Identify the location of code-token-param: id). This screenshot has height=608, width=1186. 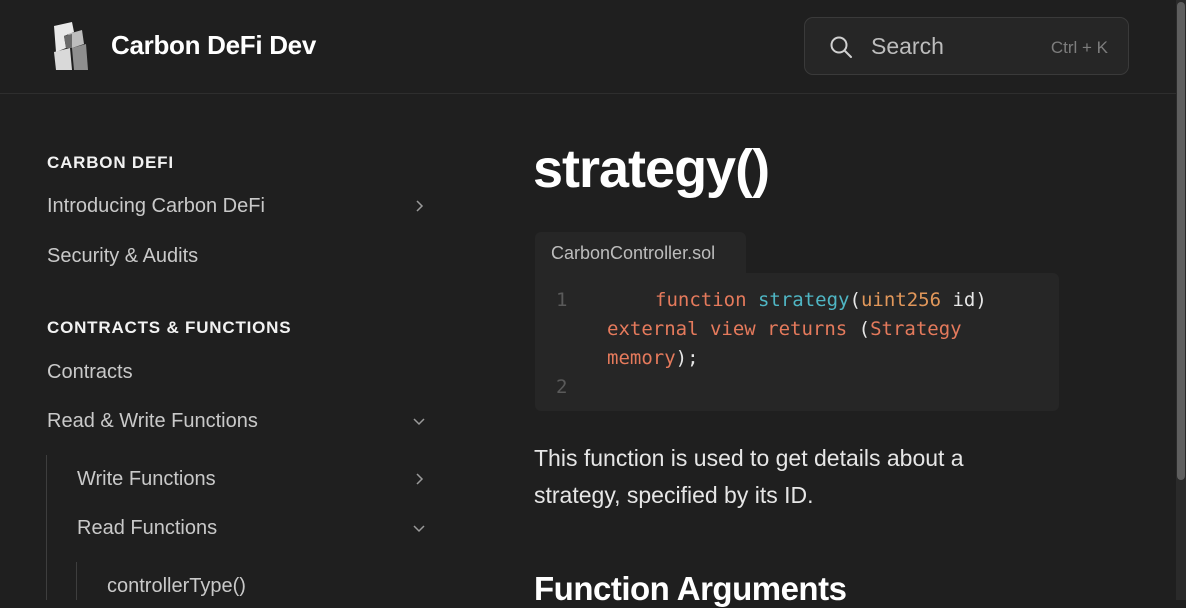
(964, 300).